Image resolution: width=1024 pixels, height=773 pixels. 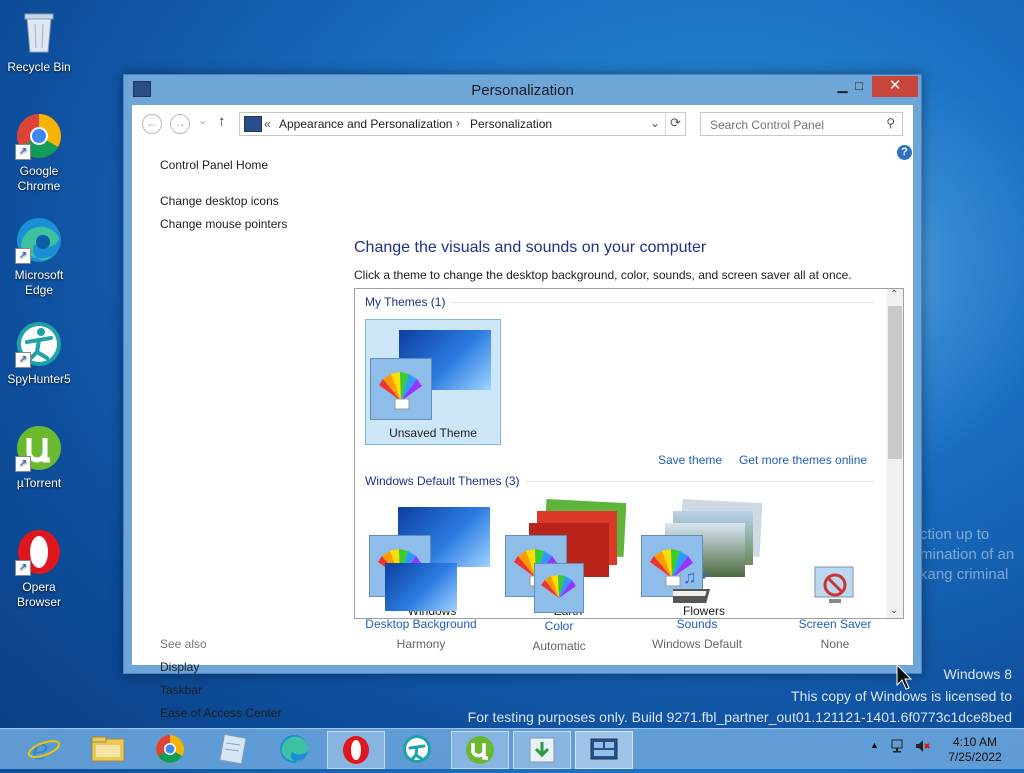 What do you see at coordinates (421, 624) in the screenshot?
I see `desktop-background-label: Desktop Background` at bounding box center [421, 624].